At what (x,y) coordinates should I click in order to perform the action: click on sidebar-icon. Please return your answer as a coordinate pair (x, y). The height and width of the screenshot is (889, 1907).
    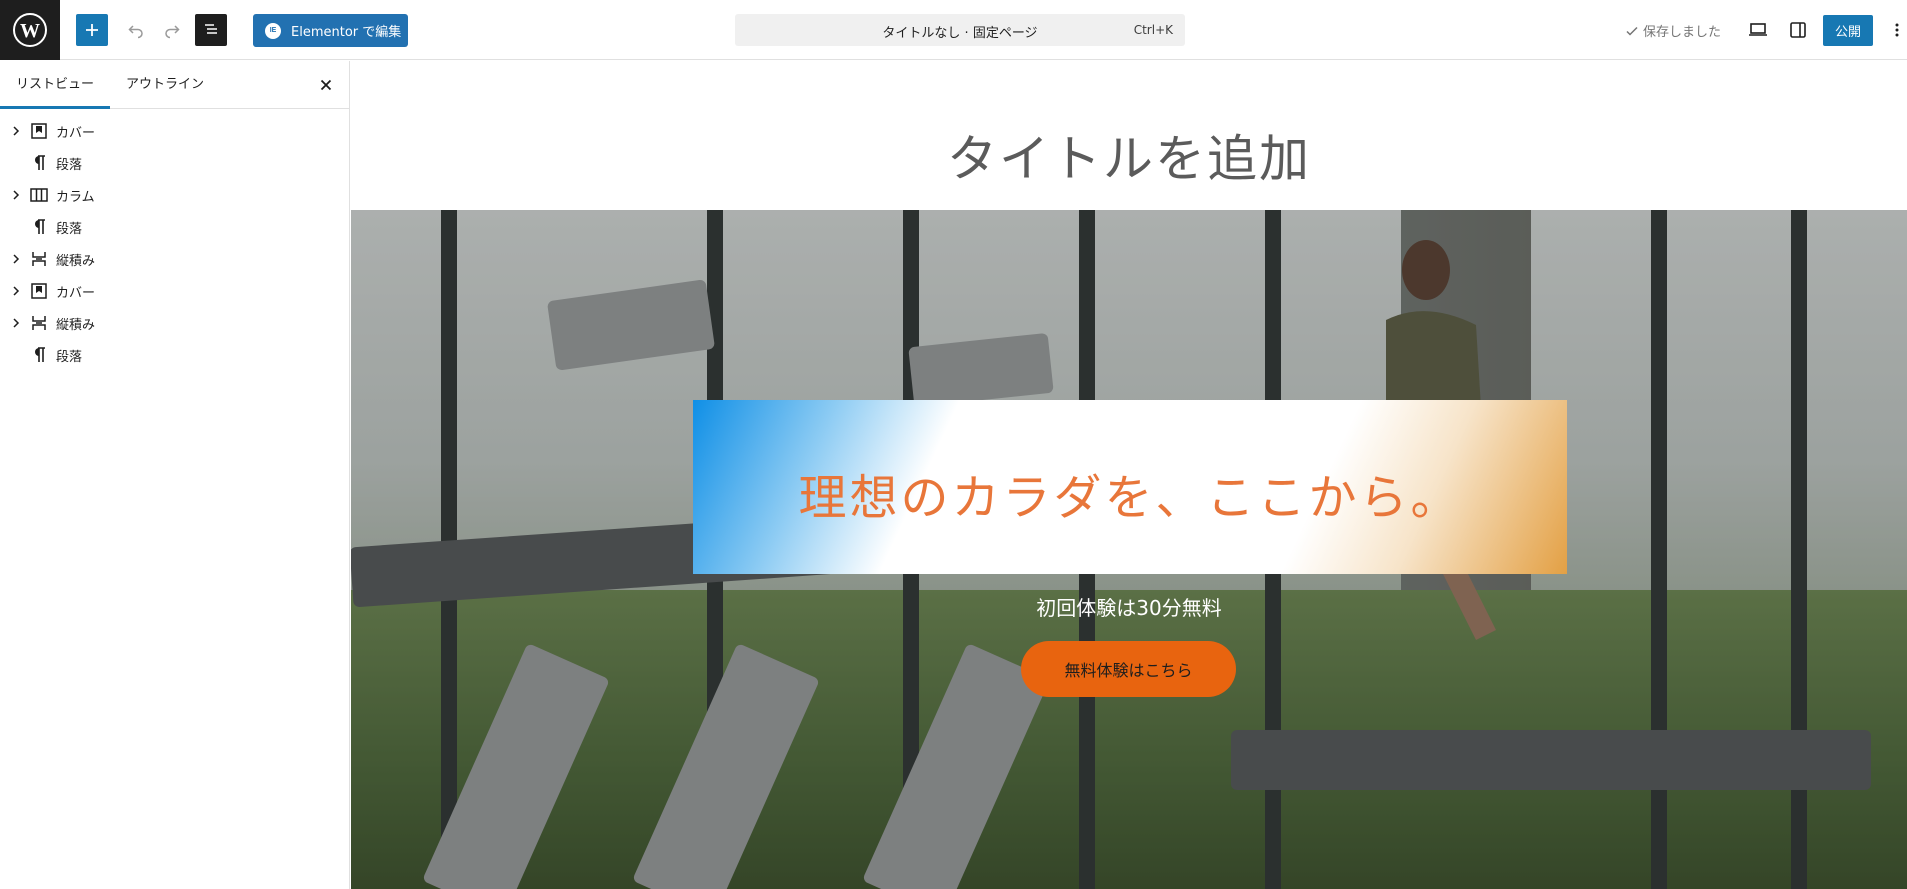
    Looking at the image, I should click on (1798, 30).